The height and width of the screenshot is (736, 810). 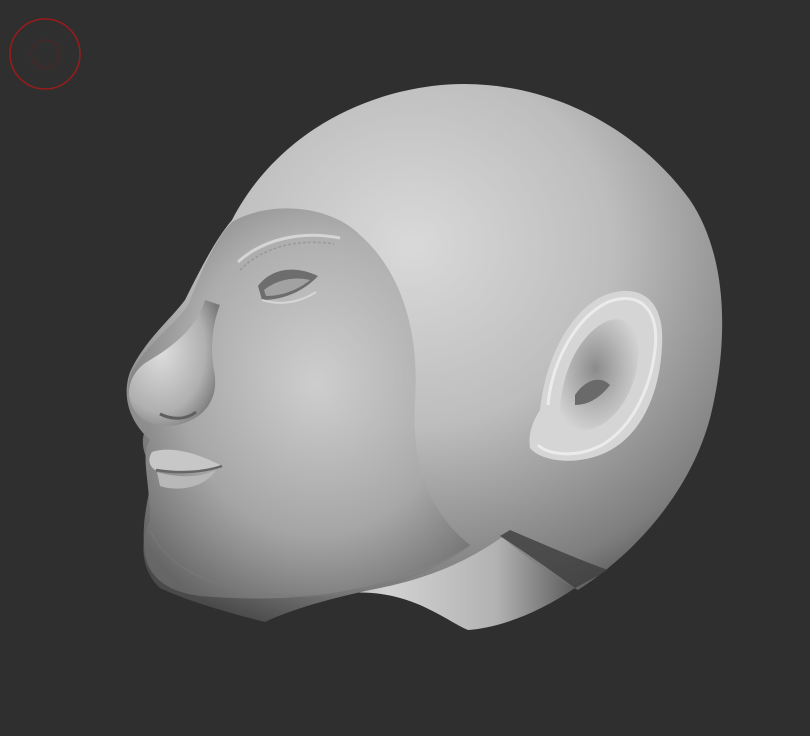 I want to click on brush-circle-icon, so click(x=45, y=54).